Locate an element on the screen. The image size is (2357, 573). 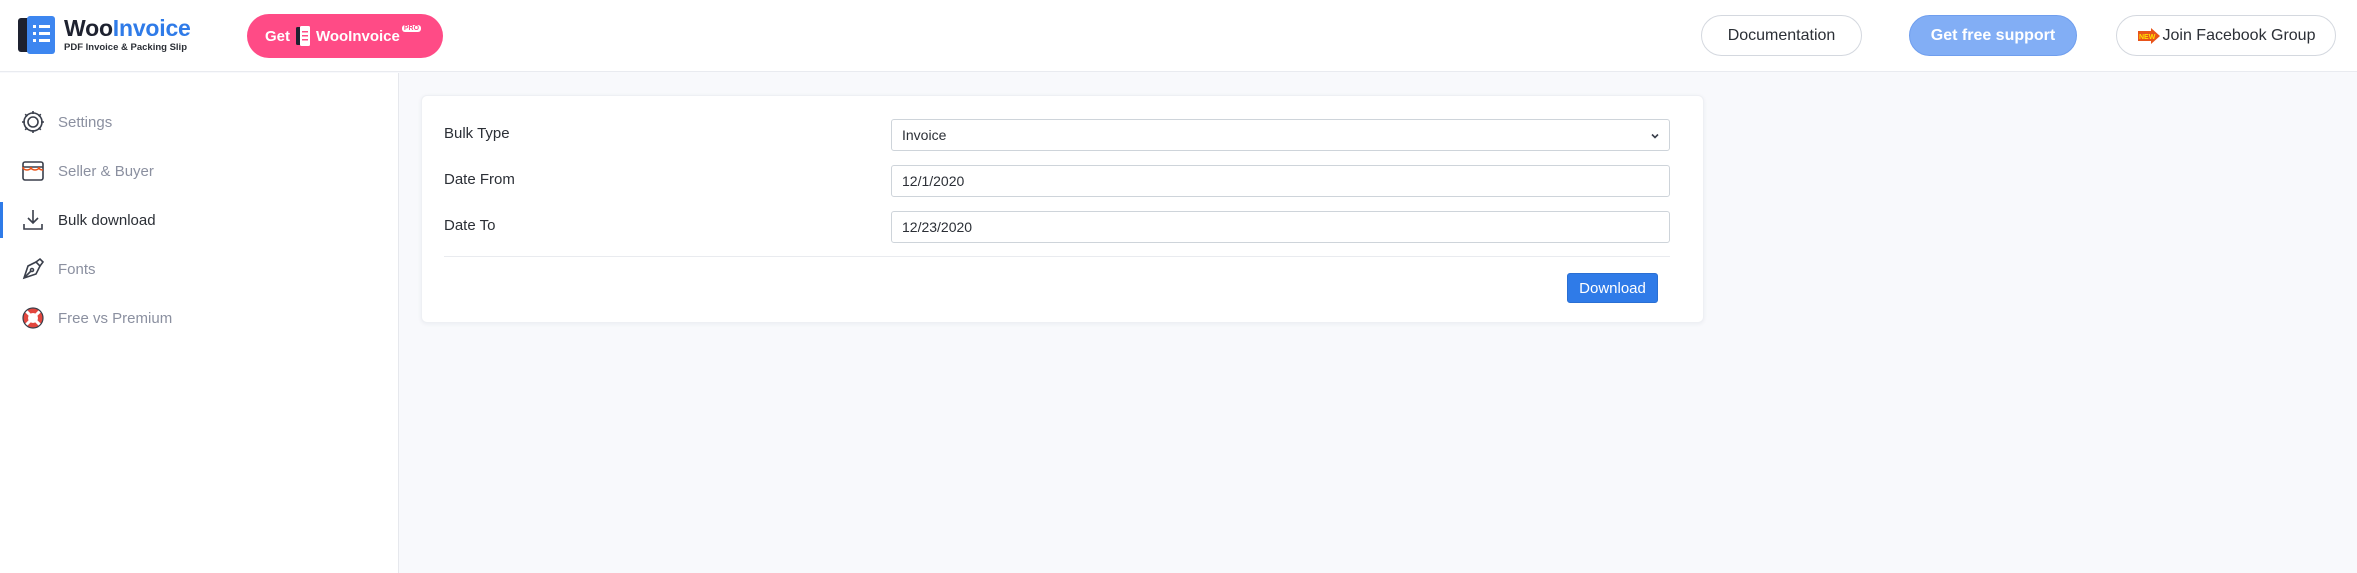
logo-brand-woo: Woo is located at coordinates (88, 28).